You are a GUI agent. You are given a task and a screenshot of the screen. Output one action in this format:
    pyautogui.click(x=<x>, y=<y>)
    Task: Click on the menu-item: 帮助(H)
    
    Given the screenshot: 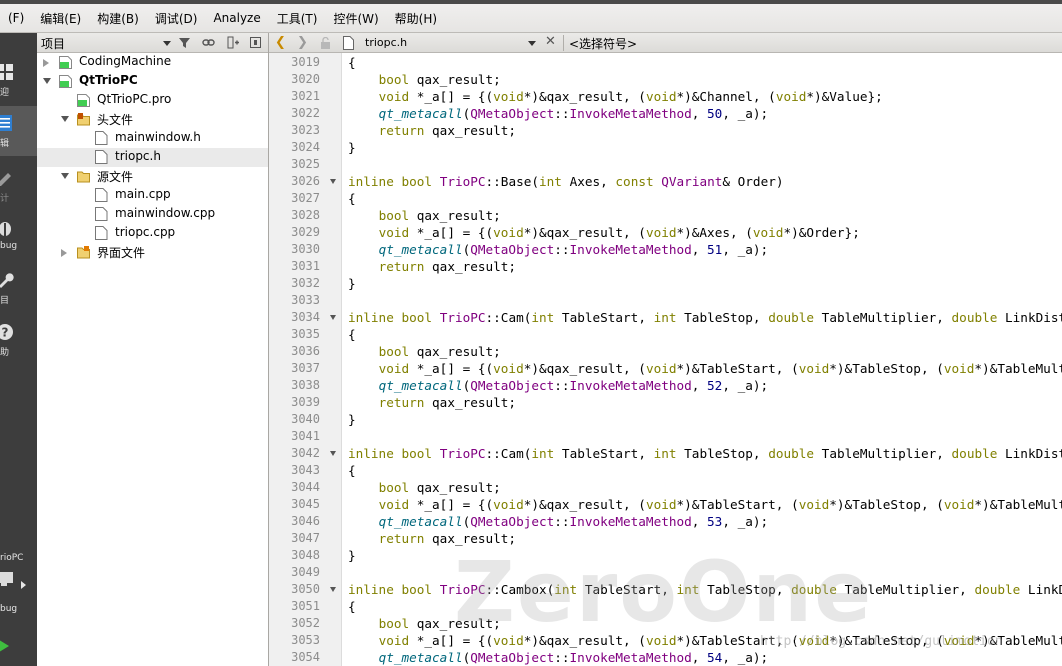 What is the action you would take?
    pyautogui.click(x=416, y=18)
    